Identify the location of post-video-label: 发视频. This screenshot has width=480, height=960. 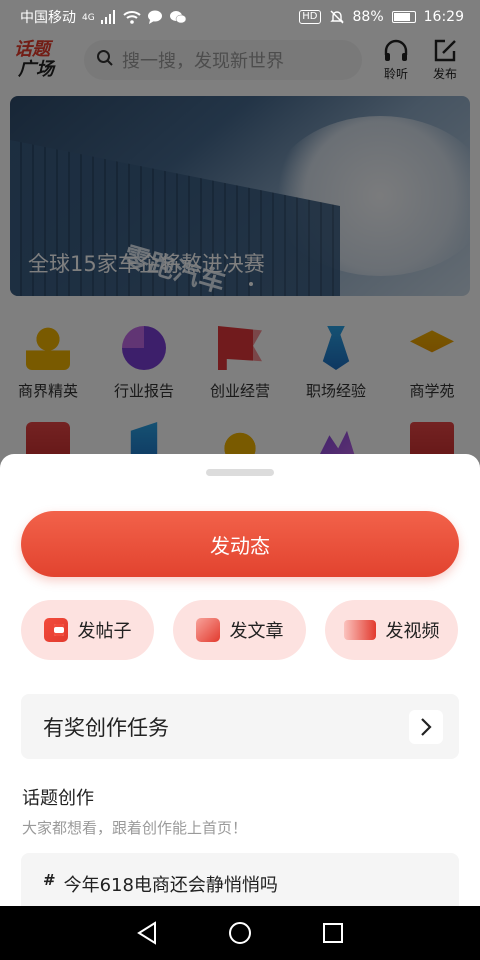
(412, 631).